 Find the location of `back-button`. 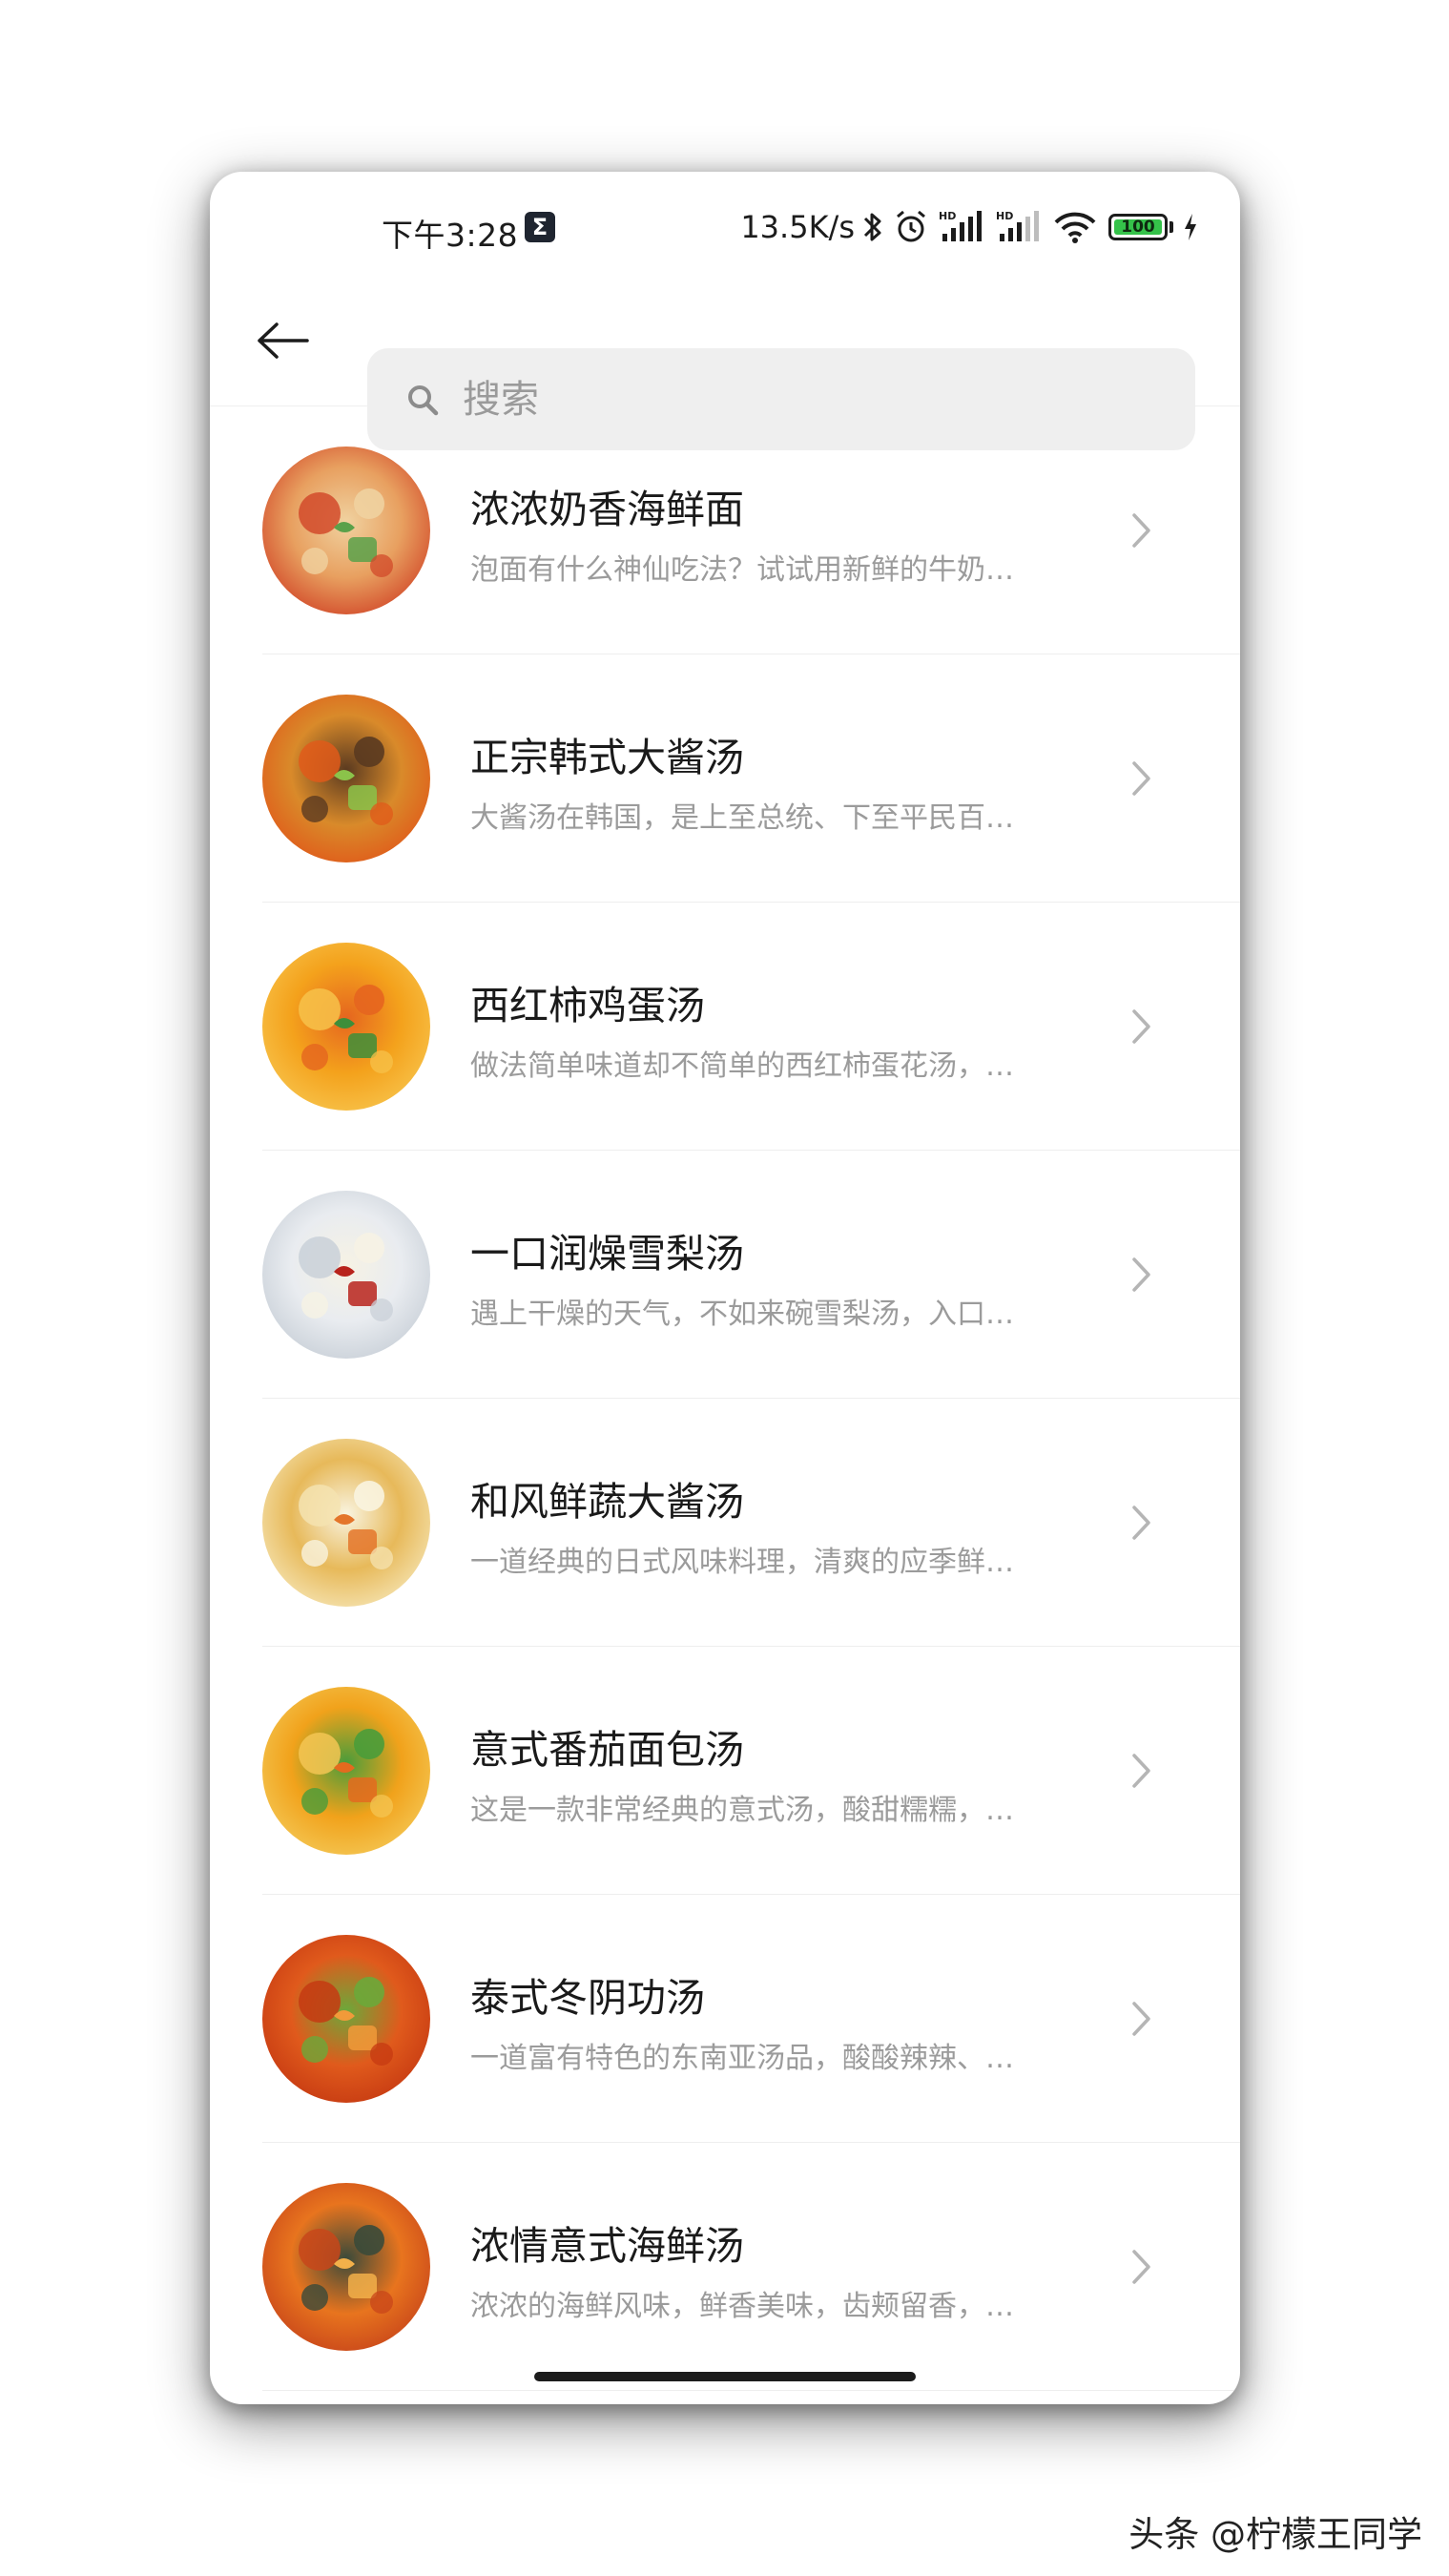

back-button is located at coordinates (282, 340).